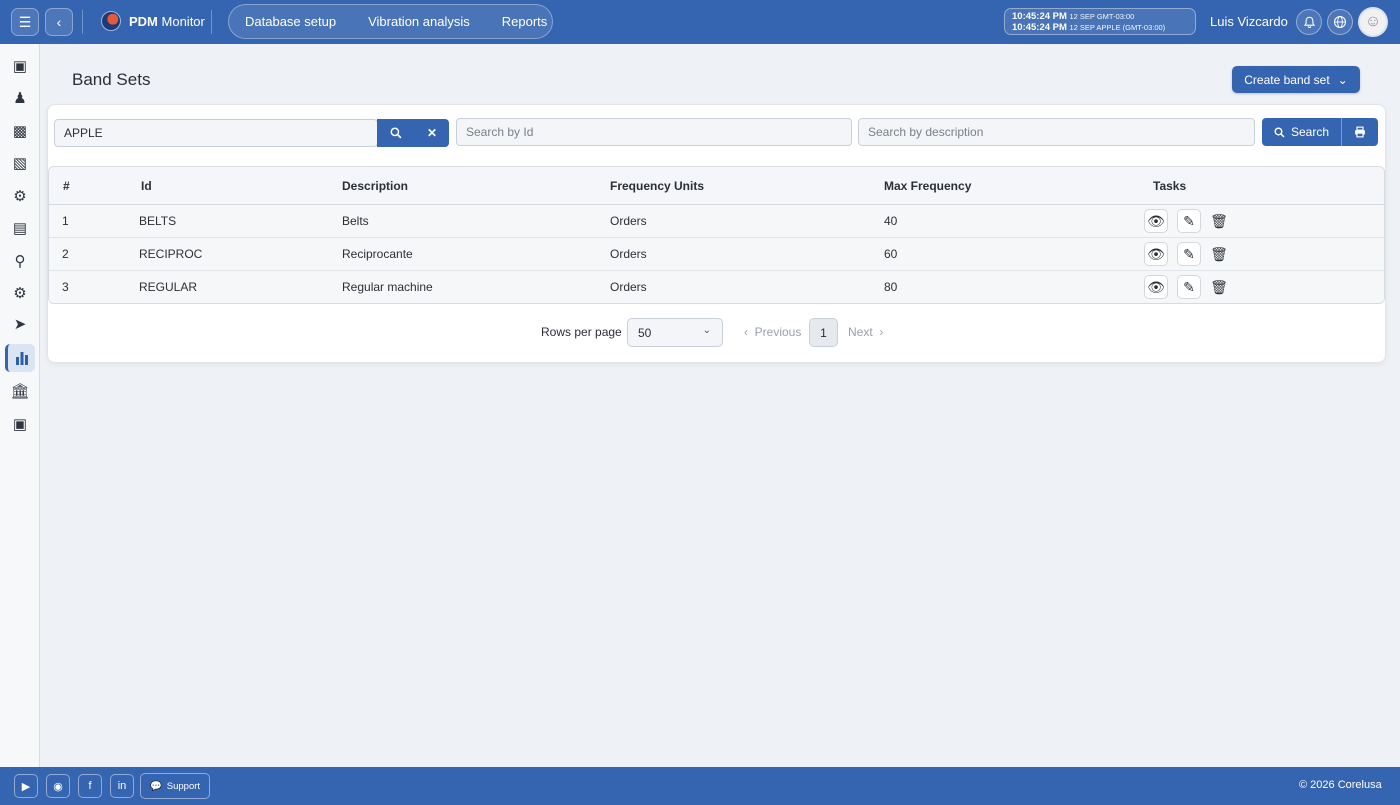 Image resolution: width=1400 pixels, height=805 pixels. I want to click on machine-icon: ▤, so click(20, 228).